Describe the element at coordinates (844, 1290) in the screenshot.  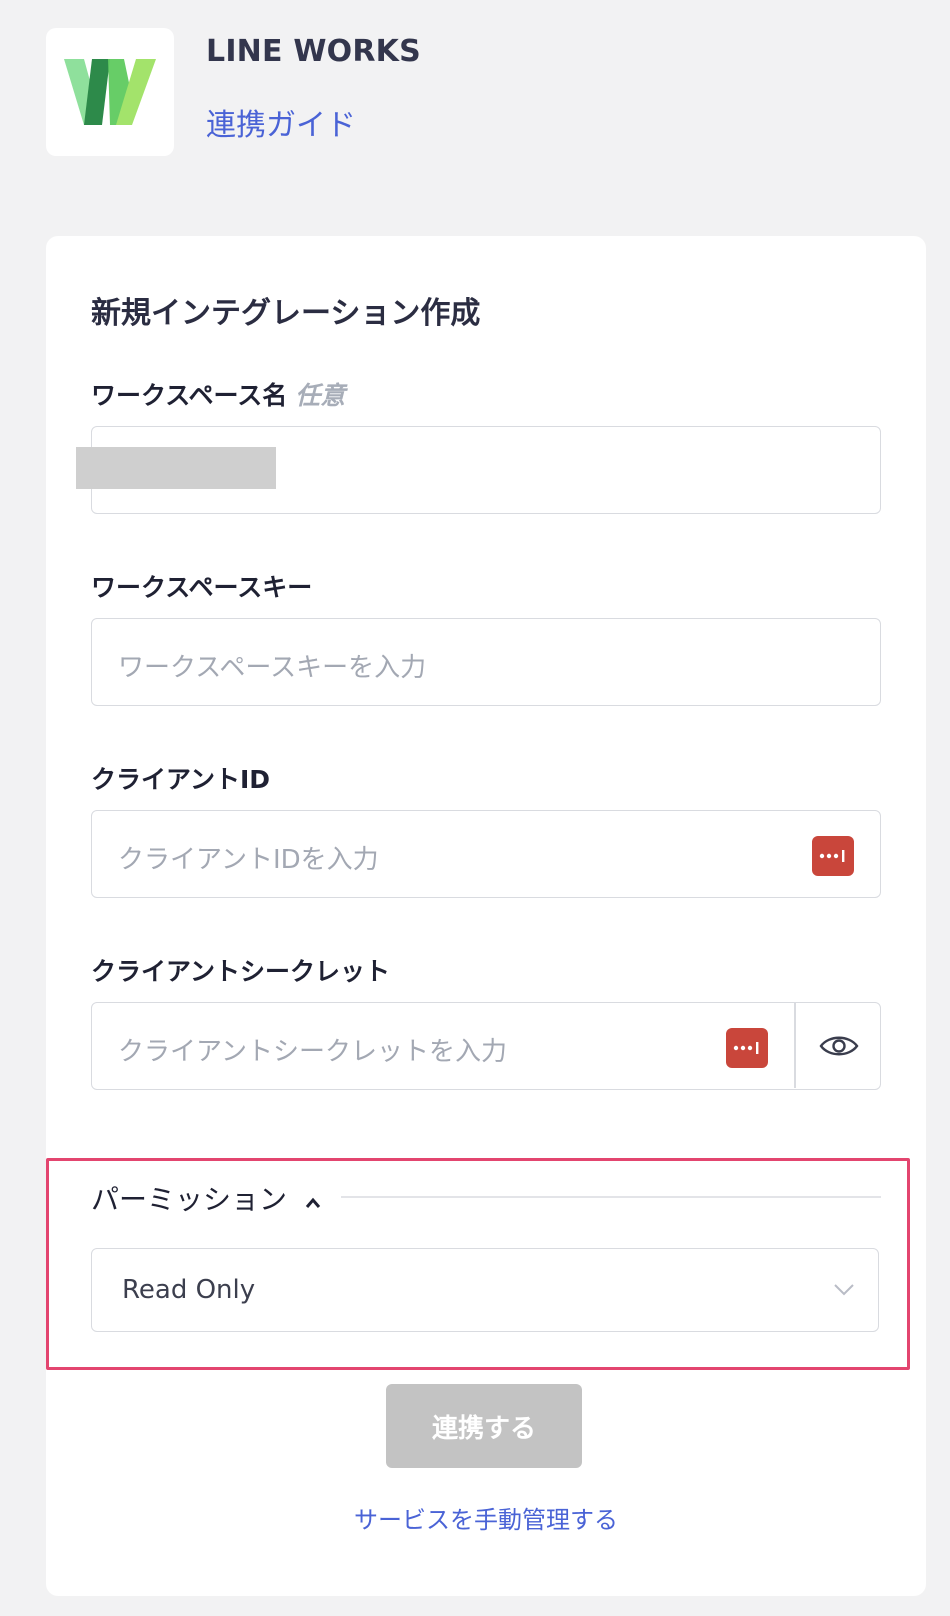
I see `chevron-down-icon` at that location.